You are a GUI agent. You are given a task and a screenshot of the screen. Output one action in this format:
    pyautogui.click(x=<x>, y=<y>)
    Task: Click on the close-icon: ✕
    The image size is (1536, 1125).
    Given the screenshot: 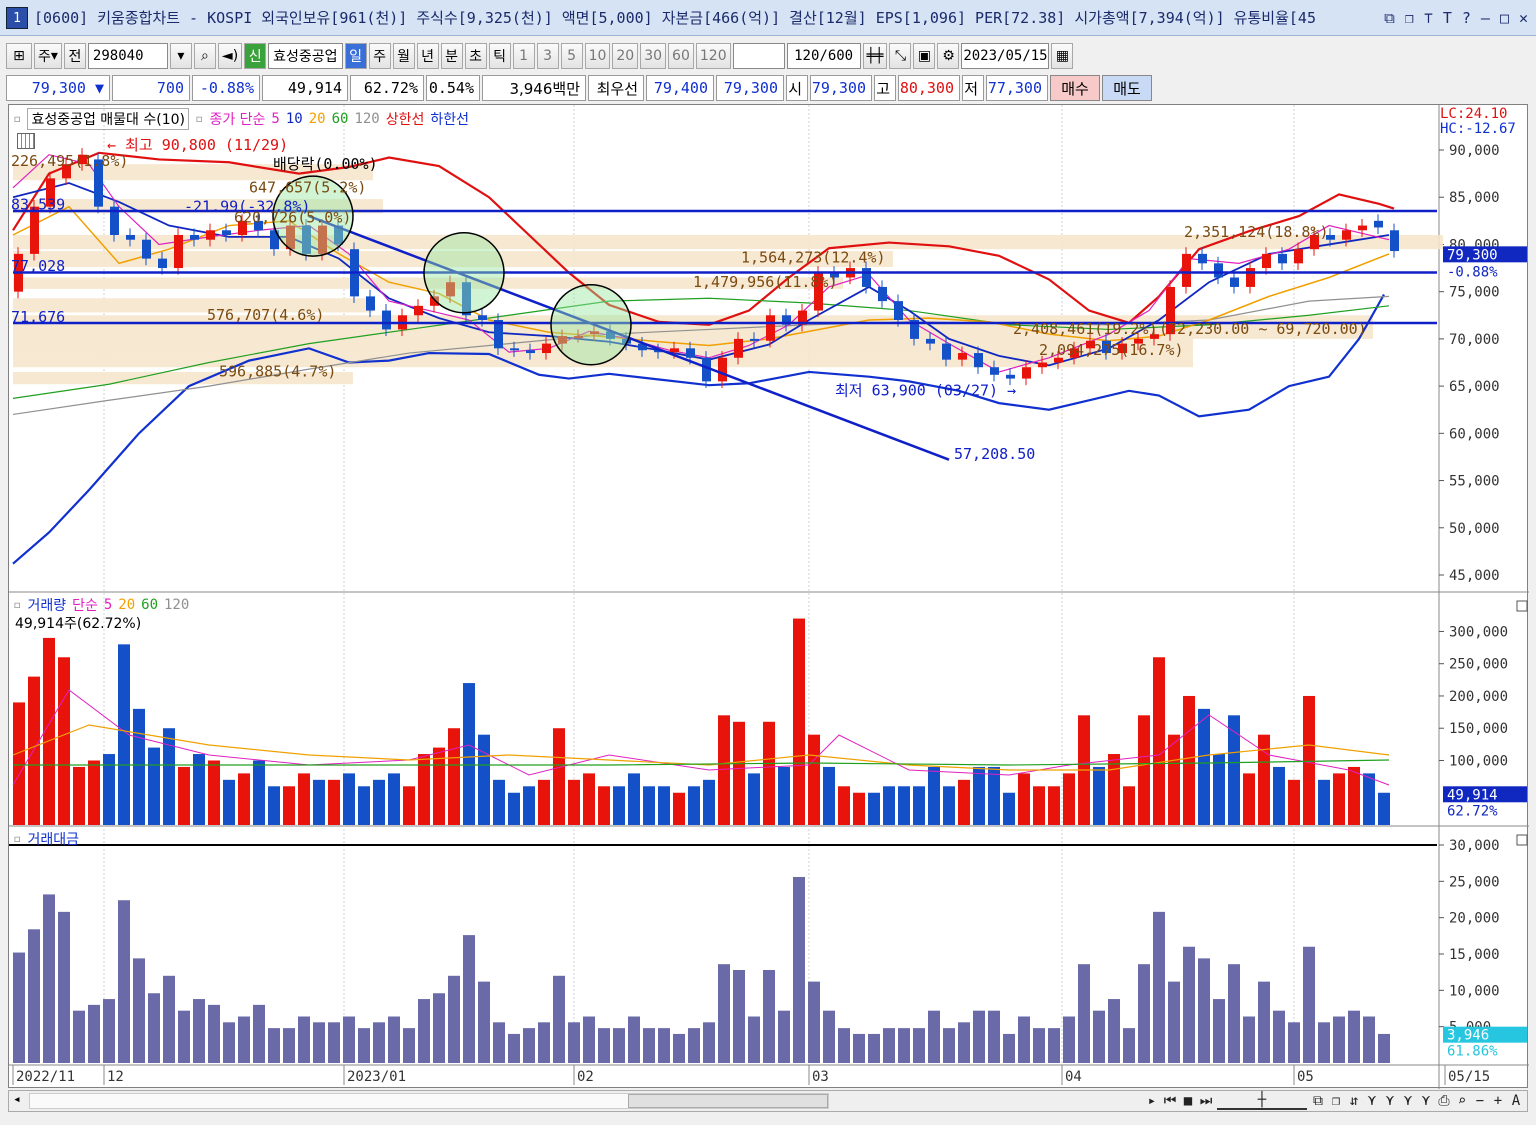 What is the action you would take?
    pyautogui.click(x=1523, y=18)
    